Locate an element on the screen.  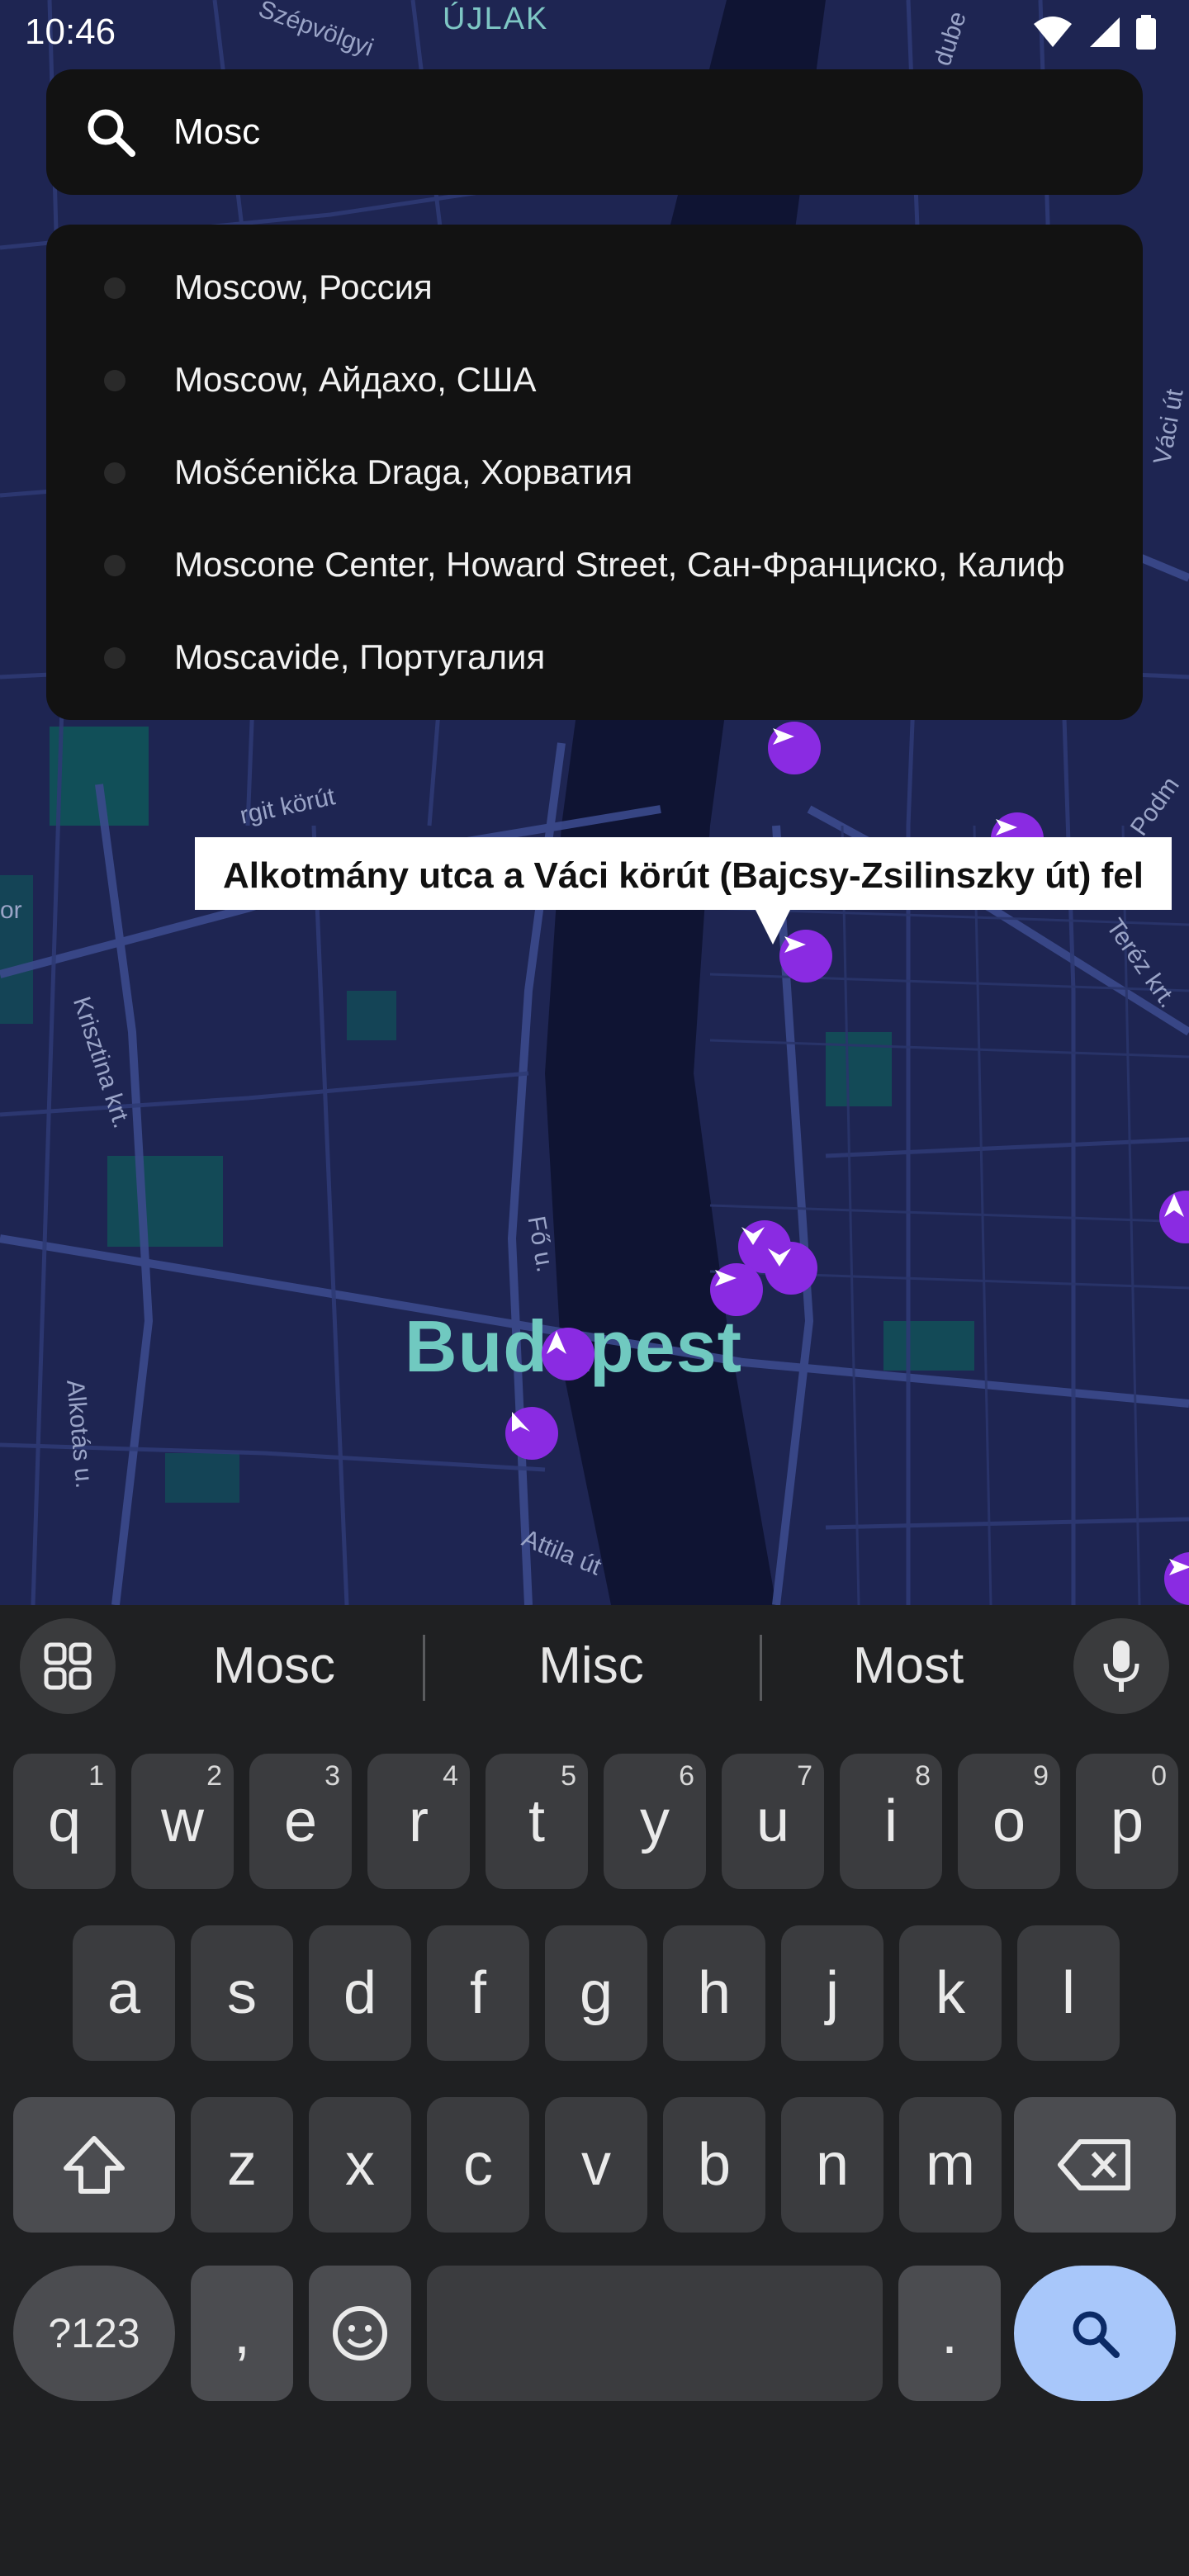
battery-icon is located at coordinates (1146, 32).